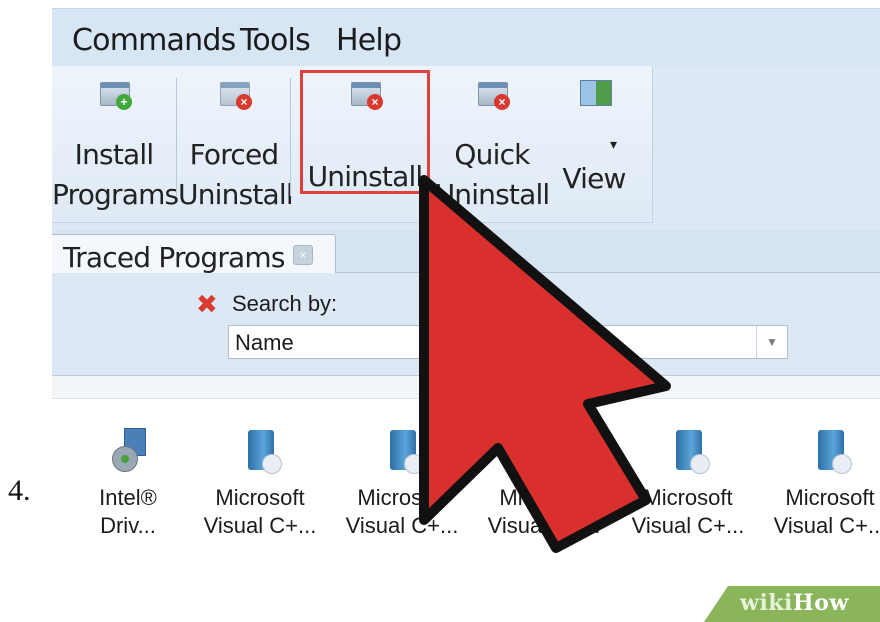 This screenshot has width=880, height=622. What do you see at coordinates (614, 144) in the screenshot?
I see `view-dropdown-icon: ▾` at bounding box center [614, 144].